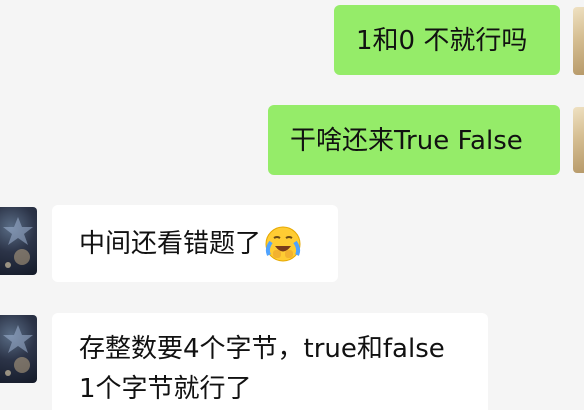  Describe the element at coordinates (442, 40) in the screenshot. I see `message-text: 1和0 不就行吗` at that location.